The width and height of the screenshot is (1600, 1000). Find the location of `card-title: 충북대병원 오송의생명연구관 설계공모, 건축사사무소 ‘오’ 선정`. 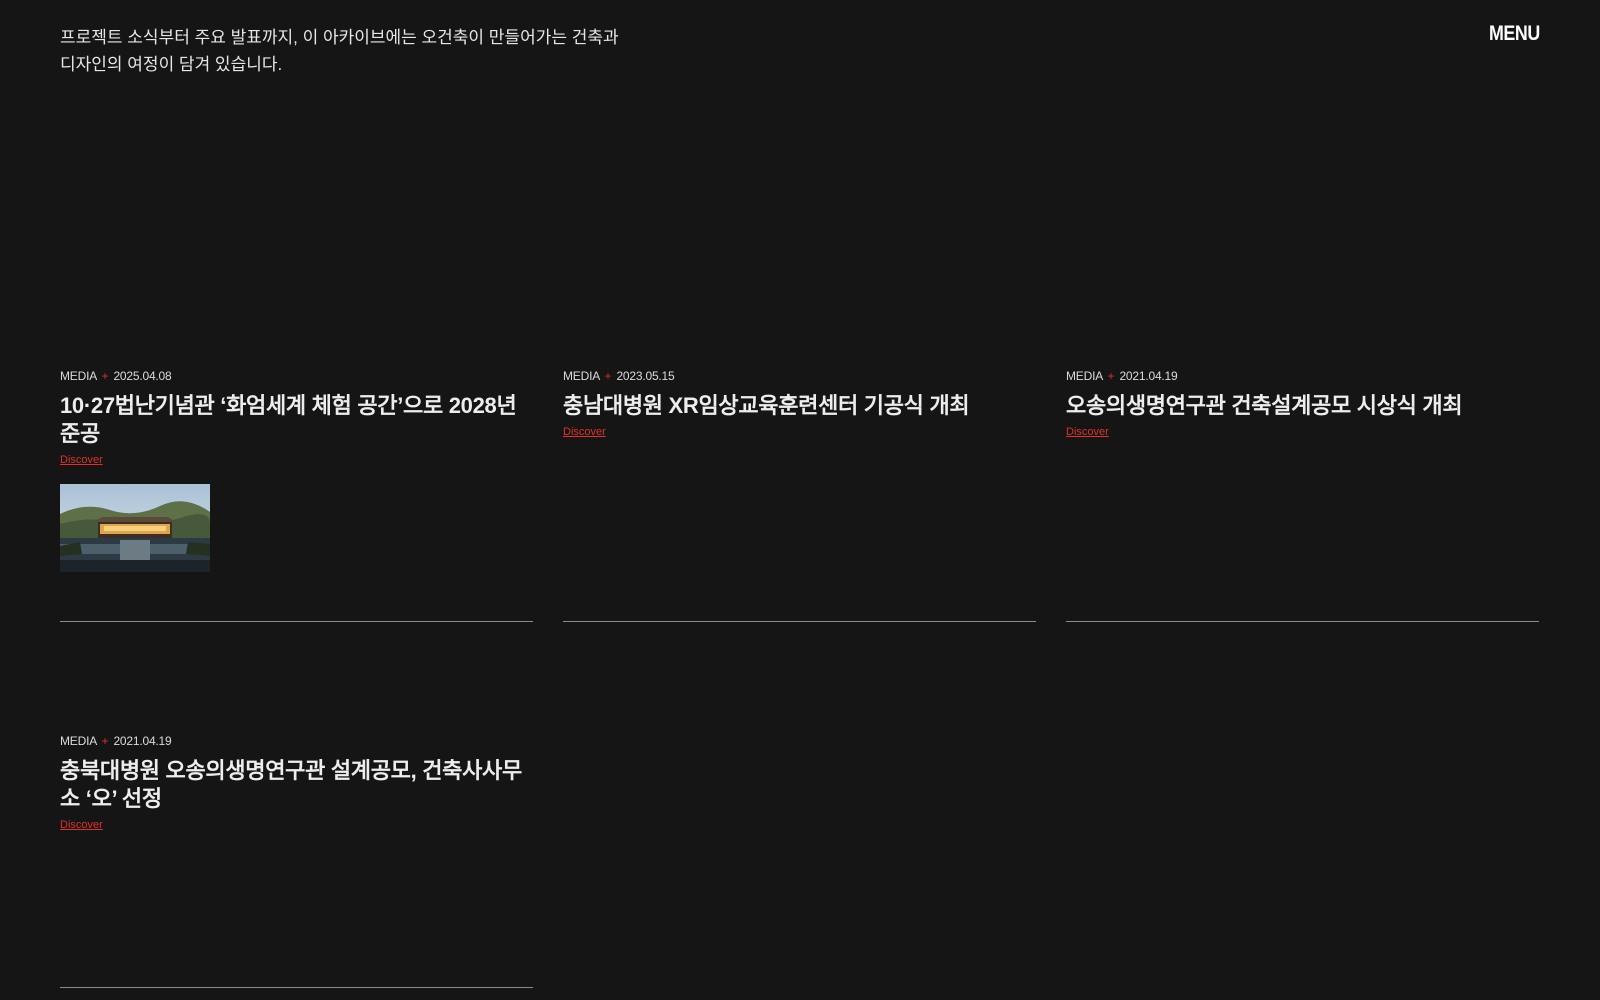

card-title: 충북대병원 오송의생명연구관 설계공모, 건축사사무소 ‘오’ 선정 is located at coordinates (296, 785).